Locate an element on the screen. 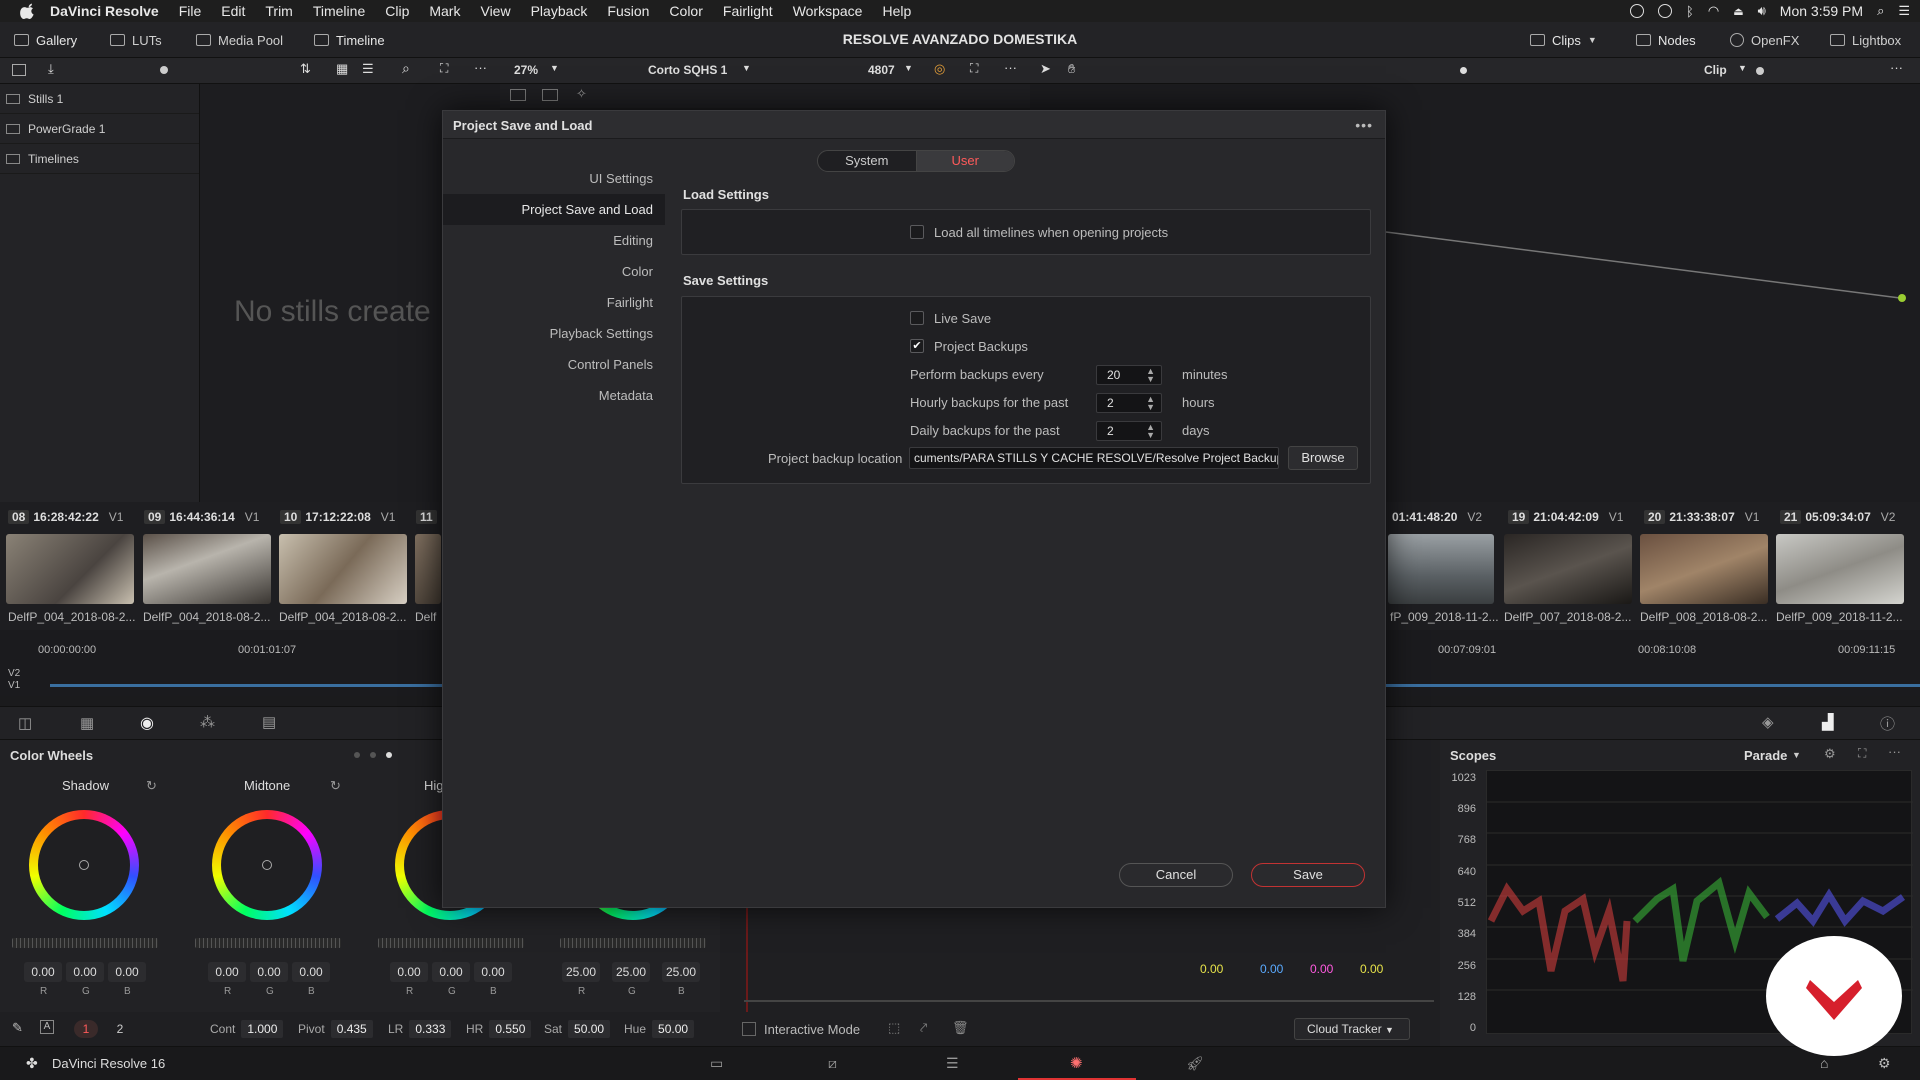  param-value: 1.000 is located at coordinates (262, 1029).